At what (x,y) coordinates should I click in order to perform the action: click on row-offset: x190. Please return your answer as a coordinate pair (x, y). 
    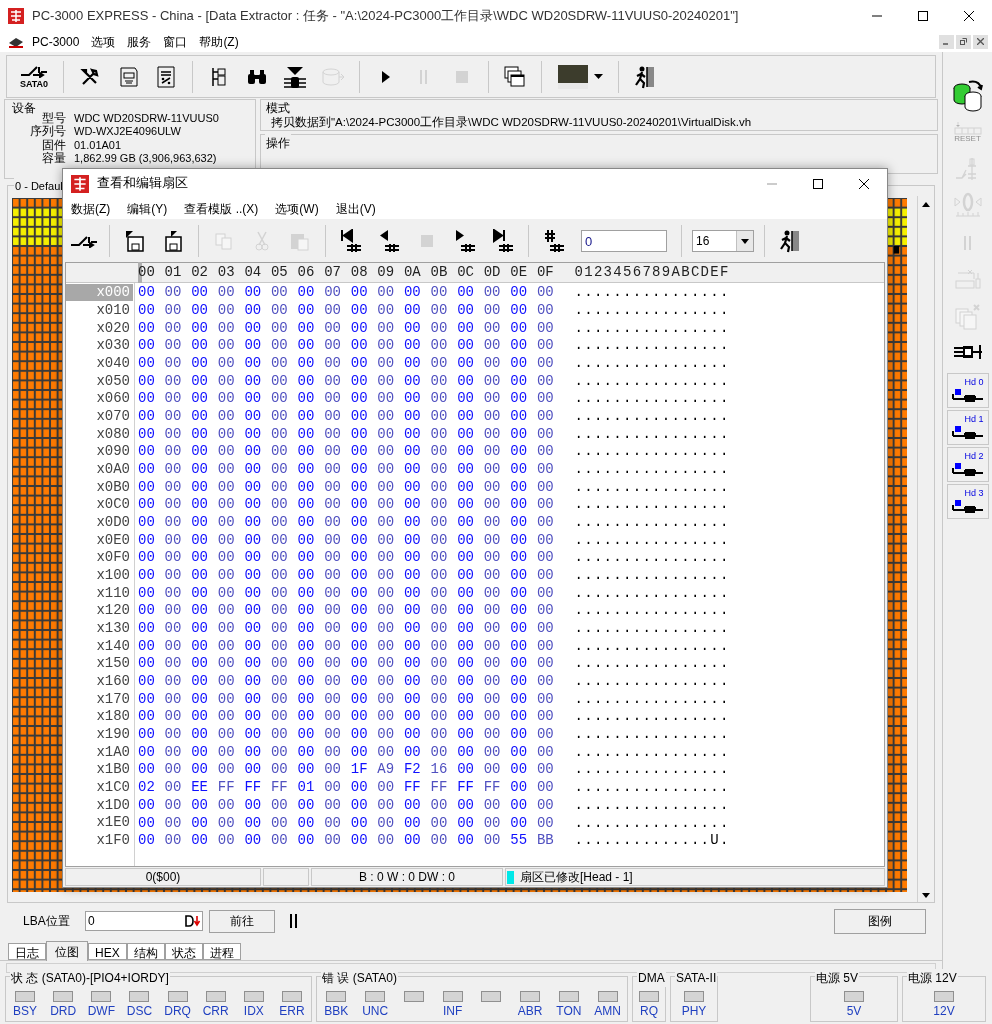
    Looking at the image, I should click on (99, 735).